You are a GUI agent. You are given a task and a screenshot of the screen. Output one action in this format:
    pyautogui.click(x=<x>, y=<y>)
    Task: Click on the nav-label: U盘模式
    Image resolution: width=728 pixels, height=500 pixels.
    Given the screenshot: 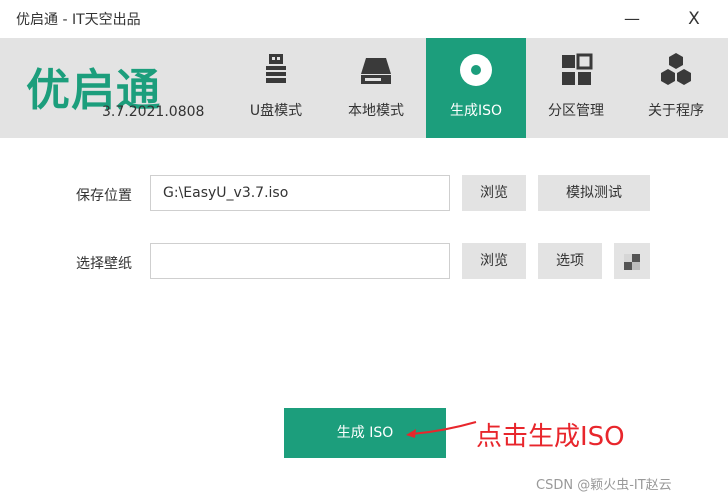 What is the action you would take?
    pyautogui.click(x=276, y=111)
    